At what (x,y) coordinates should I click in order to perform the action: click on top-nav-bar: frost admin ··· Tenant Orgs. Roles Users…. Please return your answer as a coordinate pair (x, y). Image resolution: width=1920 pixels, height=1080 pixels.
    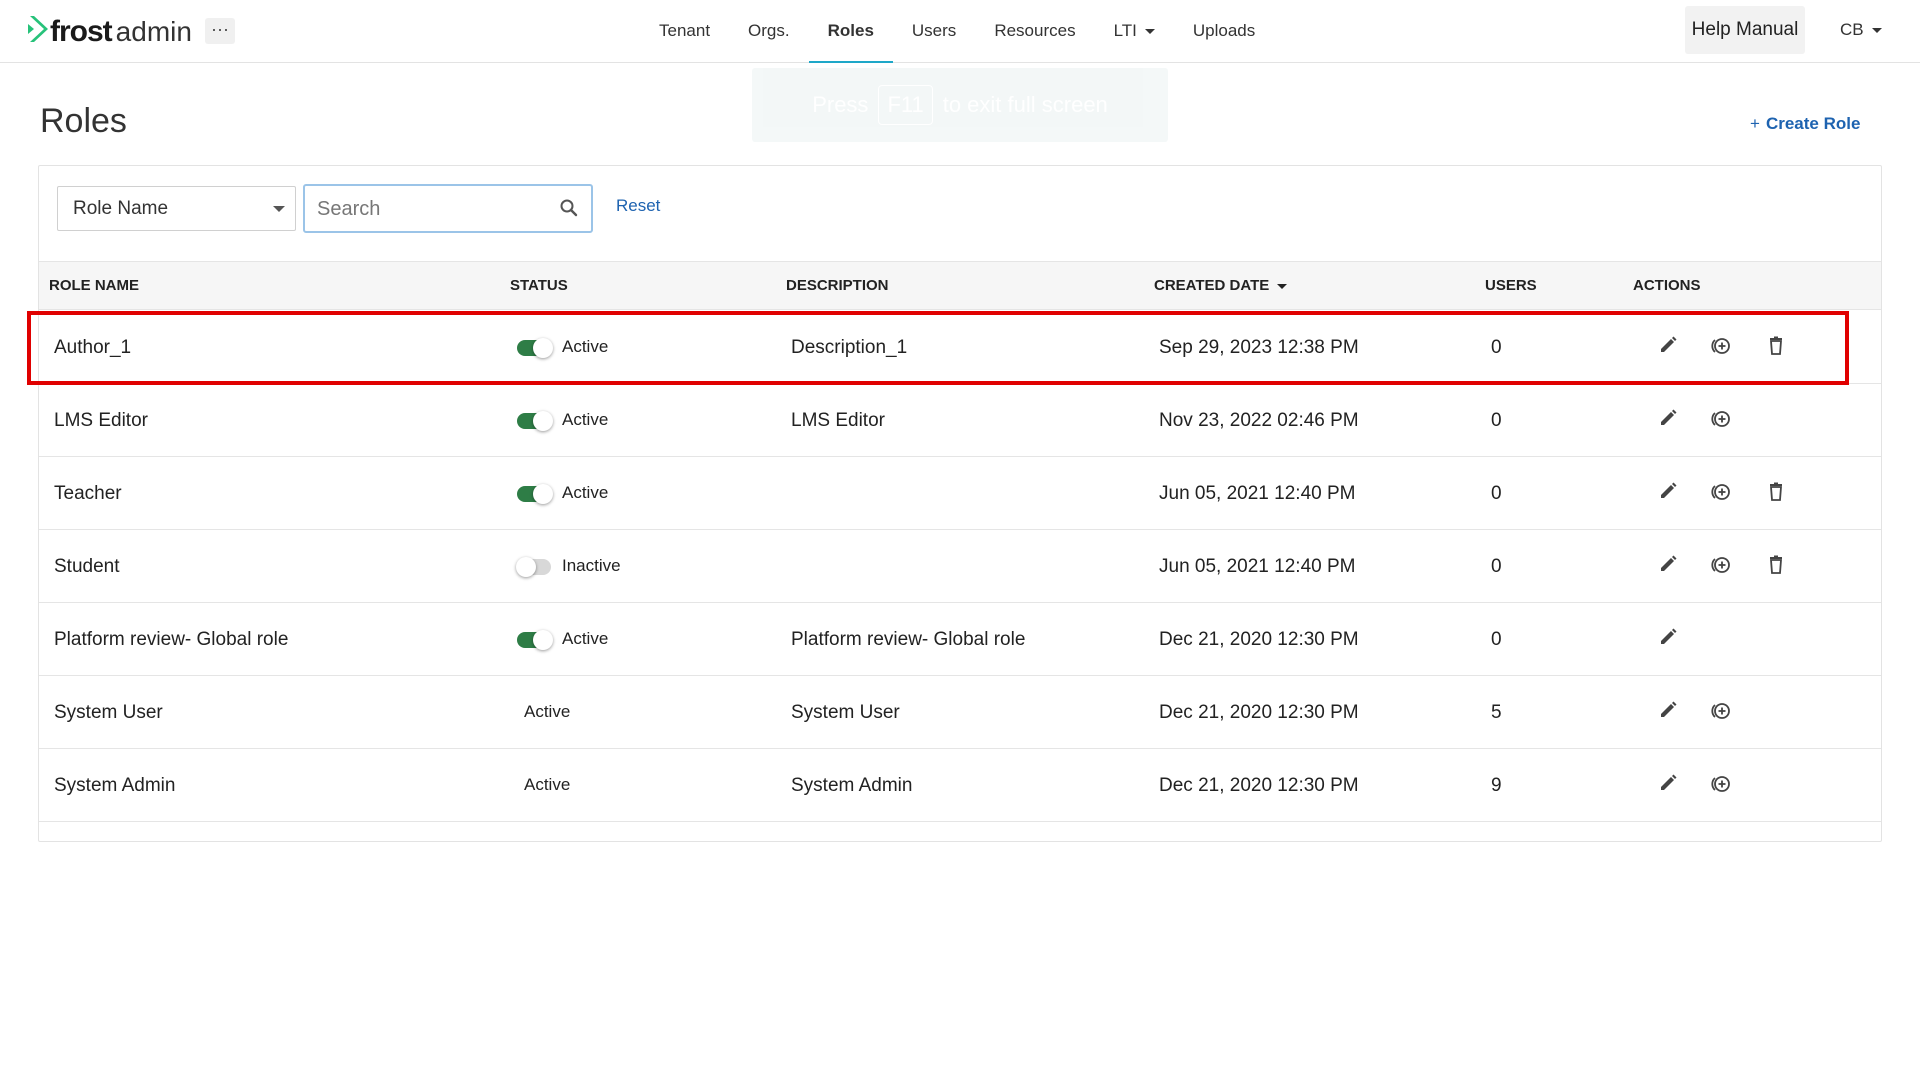
    Looking at the image, I should click on (960, 31).